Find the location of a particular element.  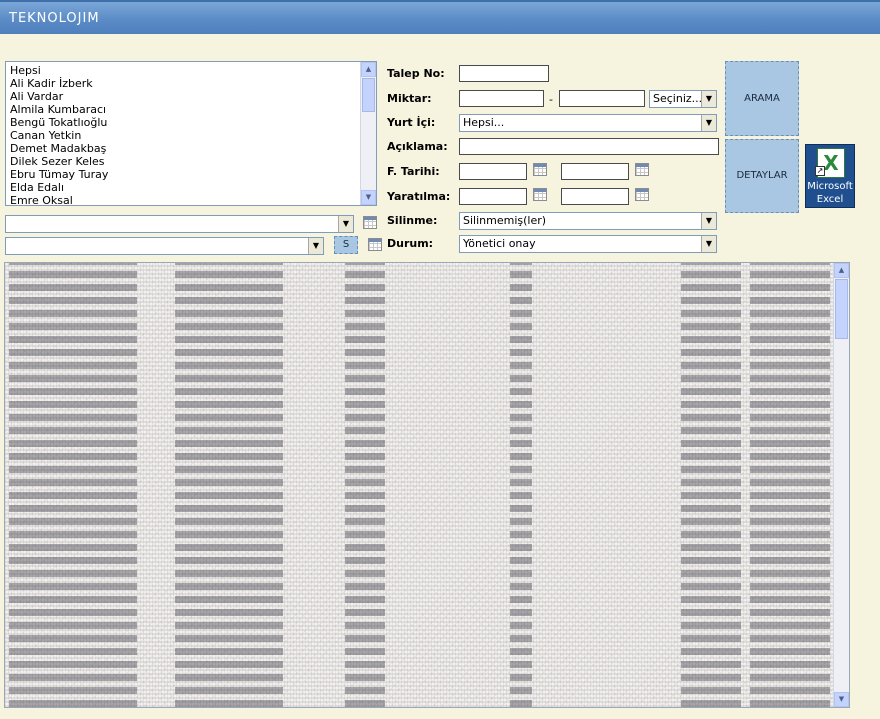

app-title: TEKNOLOJIM is located at coordinates (54, 18).